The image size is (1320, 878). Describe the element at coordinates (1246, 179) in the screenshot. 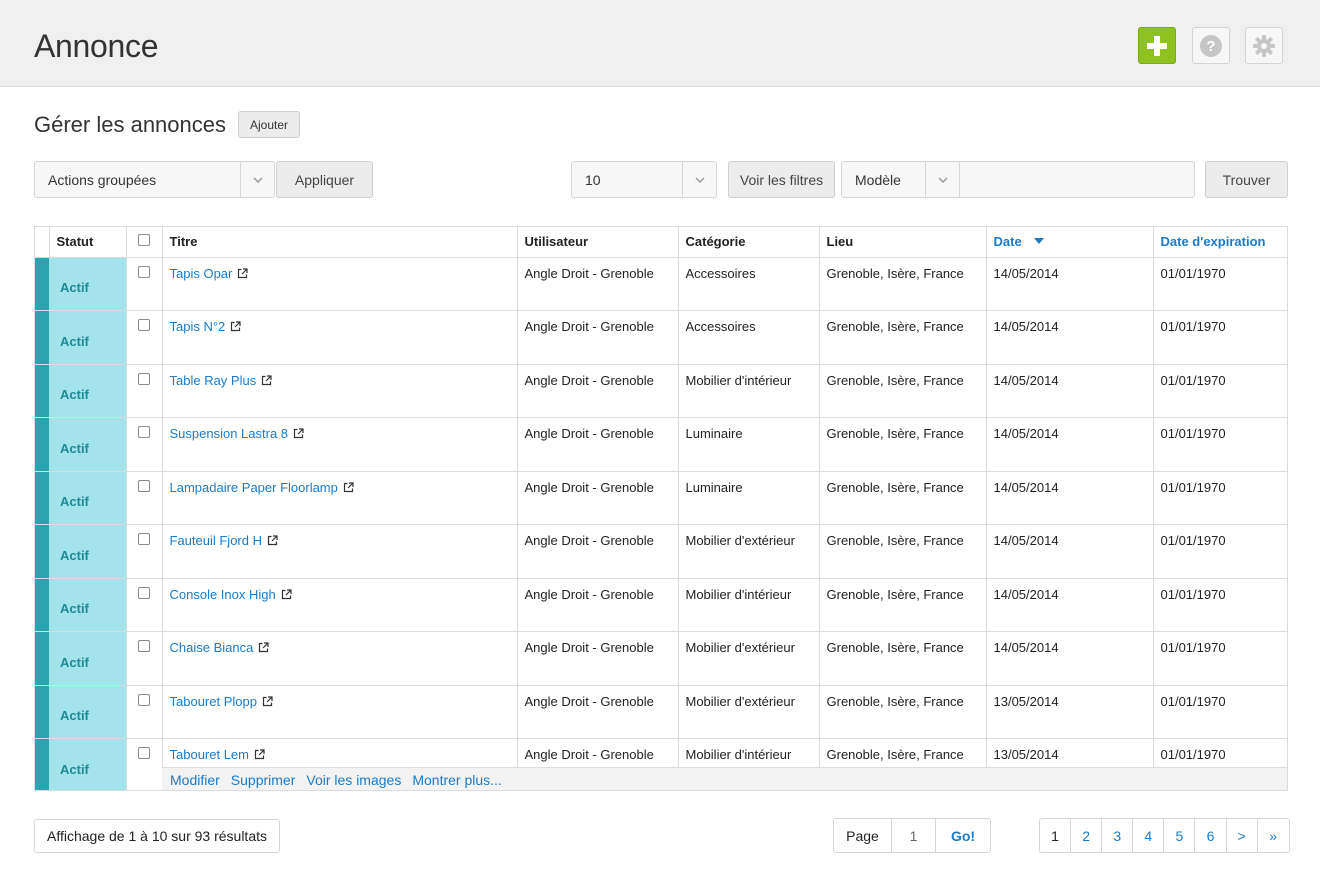

I see `find-button: Trouver` at that location.